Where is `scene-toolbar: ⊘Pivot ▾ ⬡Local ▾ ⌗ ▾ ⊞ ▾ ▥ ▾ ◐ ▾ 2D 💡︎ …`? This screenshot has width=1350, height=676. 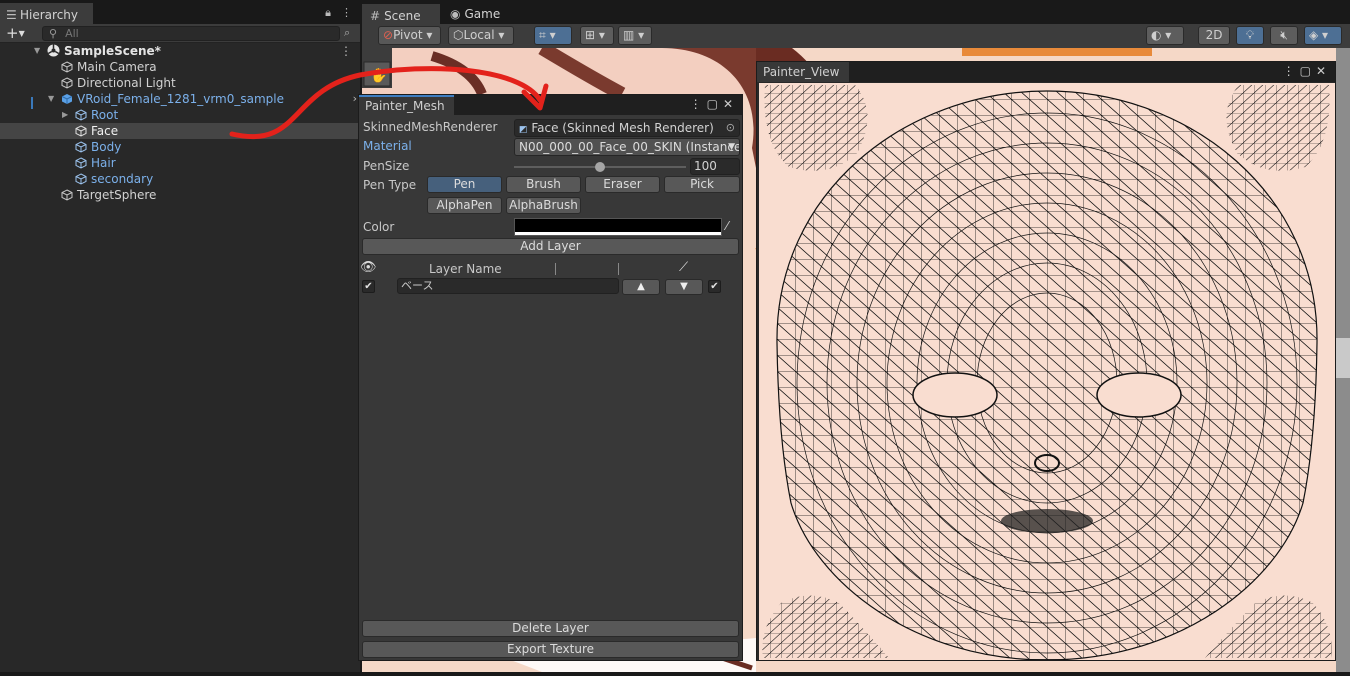 scene-toolbar: ⊘Pivot ▾ ⬡Local ▾ ⌗ ▾ ⊞ ▾ ▥ ▾ ◐ ▾ 2D 💡︎ … is located at coordinates (856, 36).